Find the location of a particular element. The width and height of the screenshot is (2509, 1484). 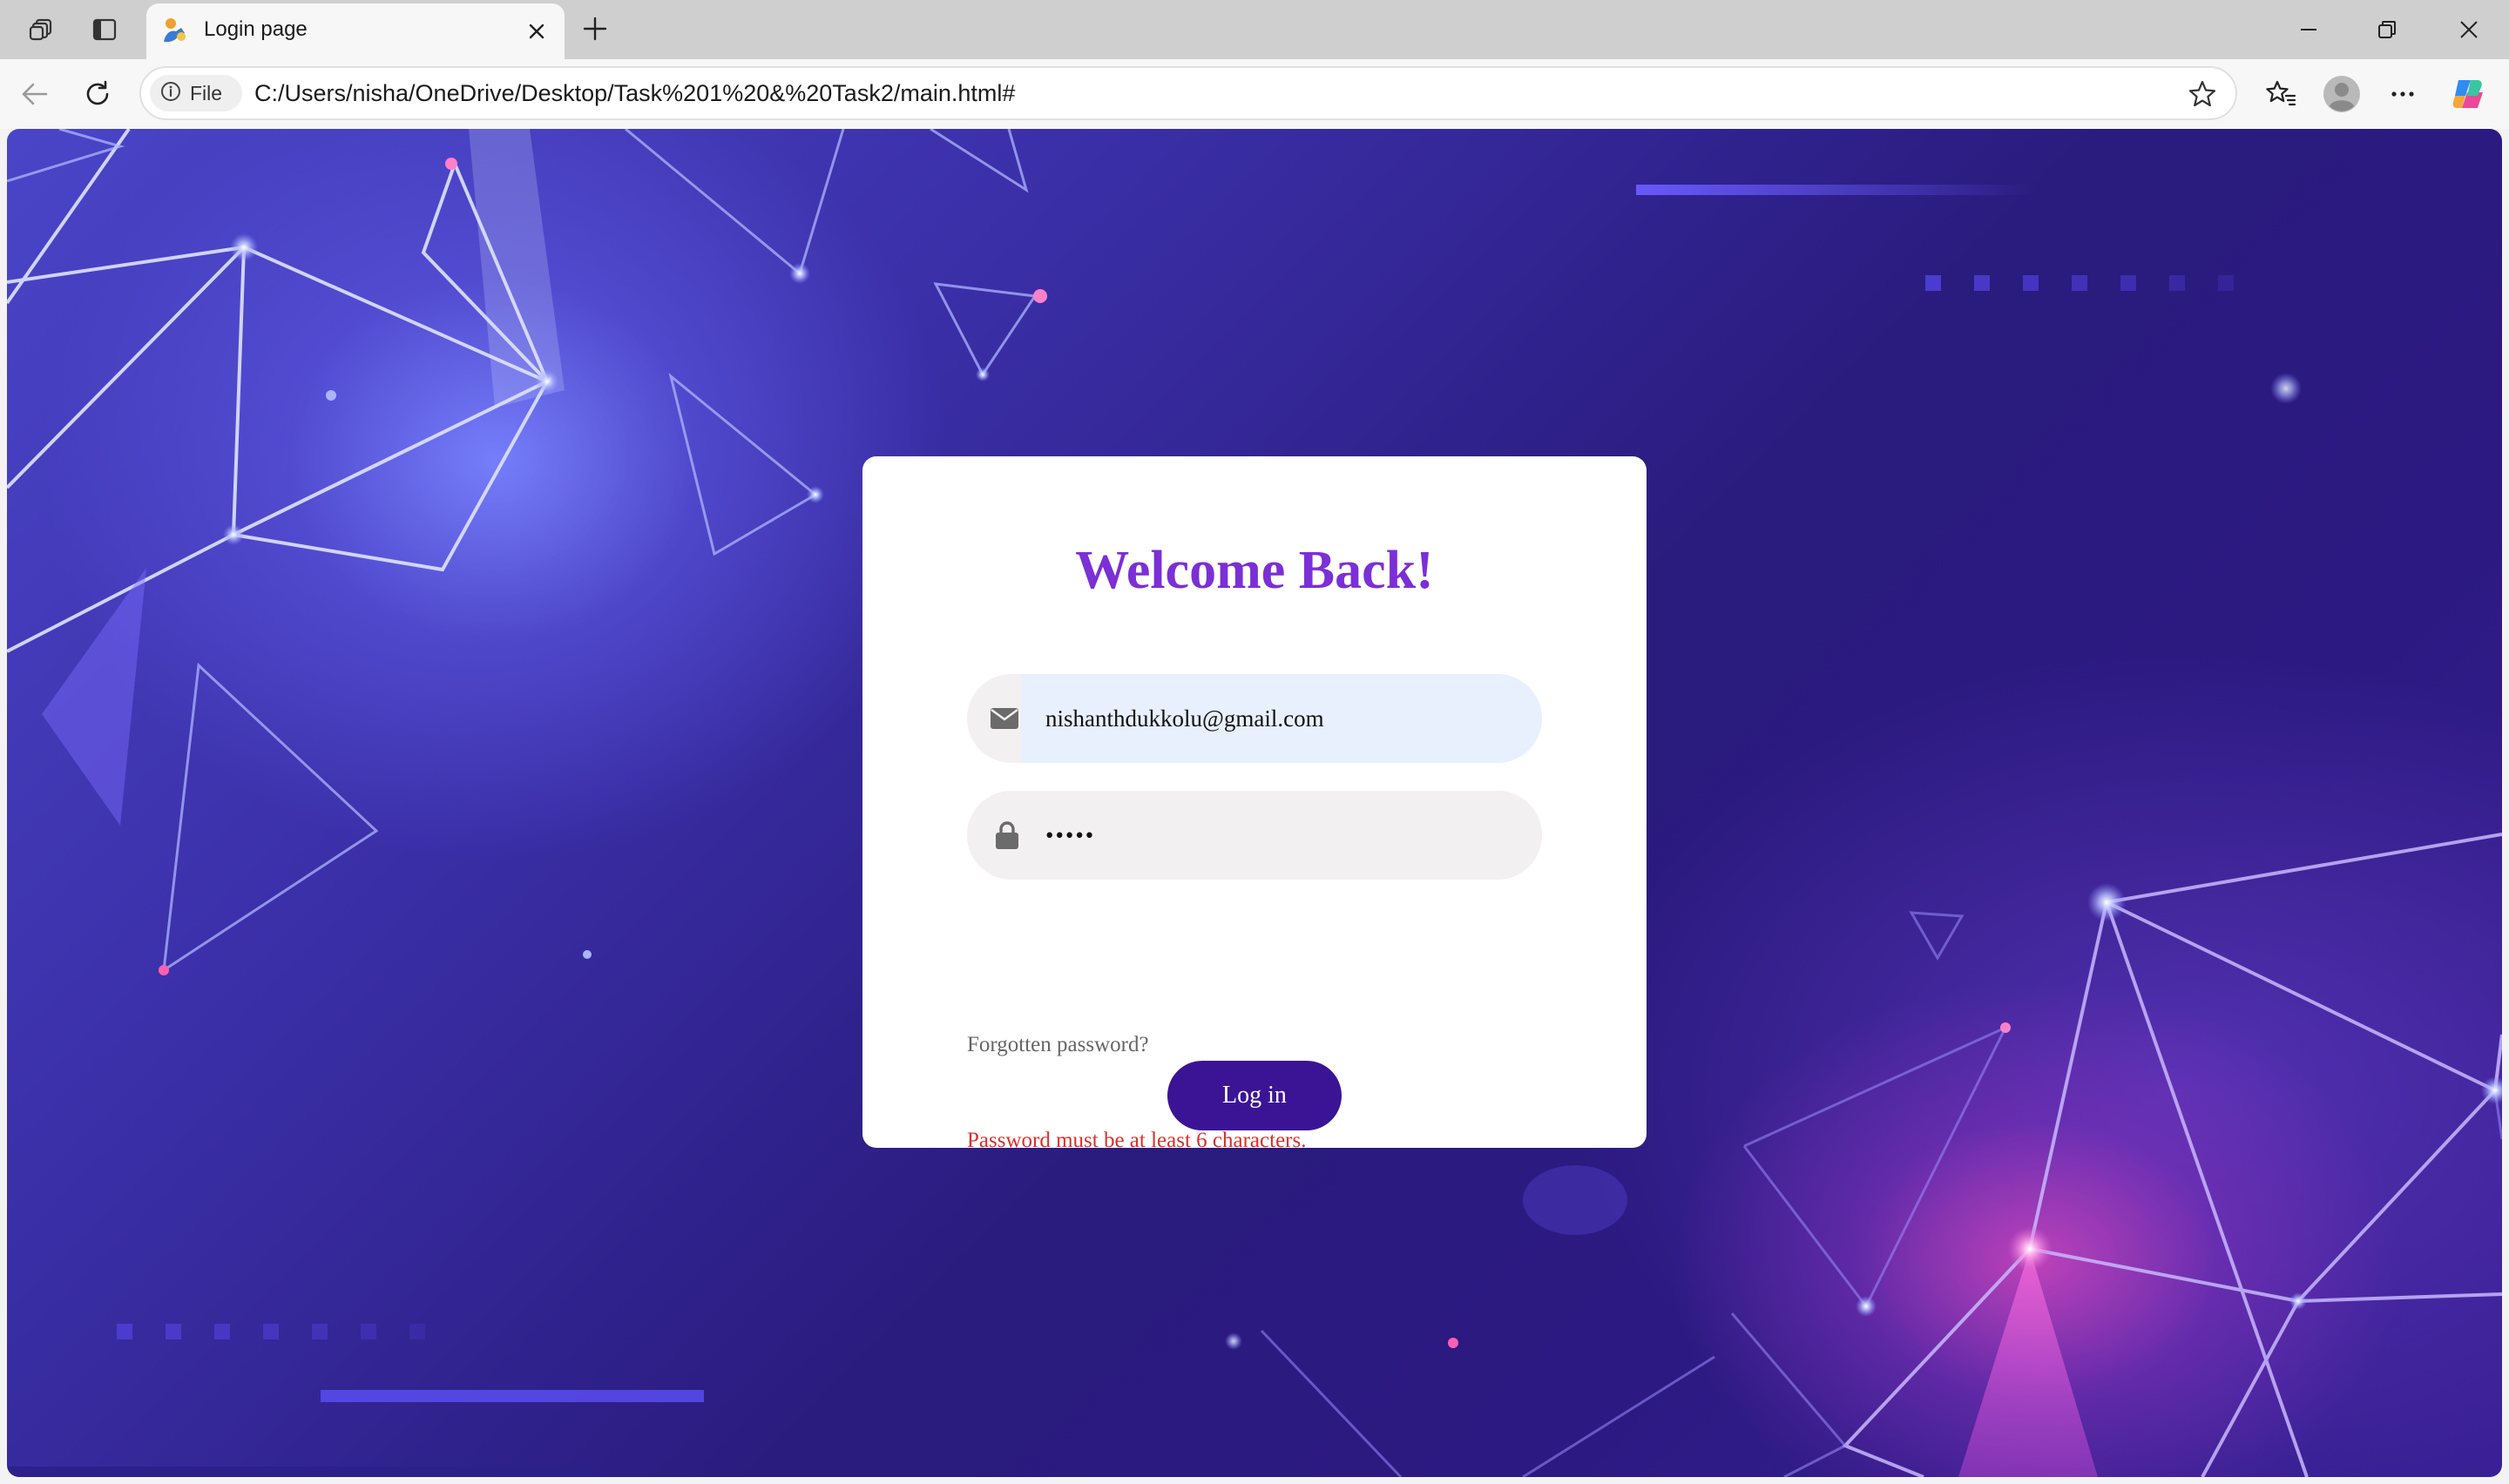

restore-icon is located at coordinates (2387, 30).